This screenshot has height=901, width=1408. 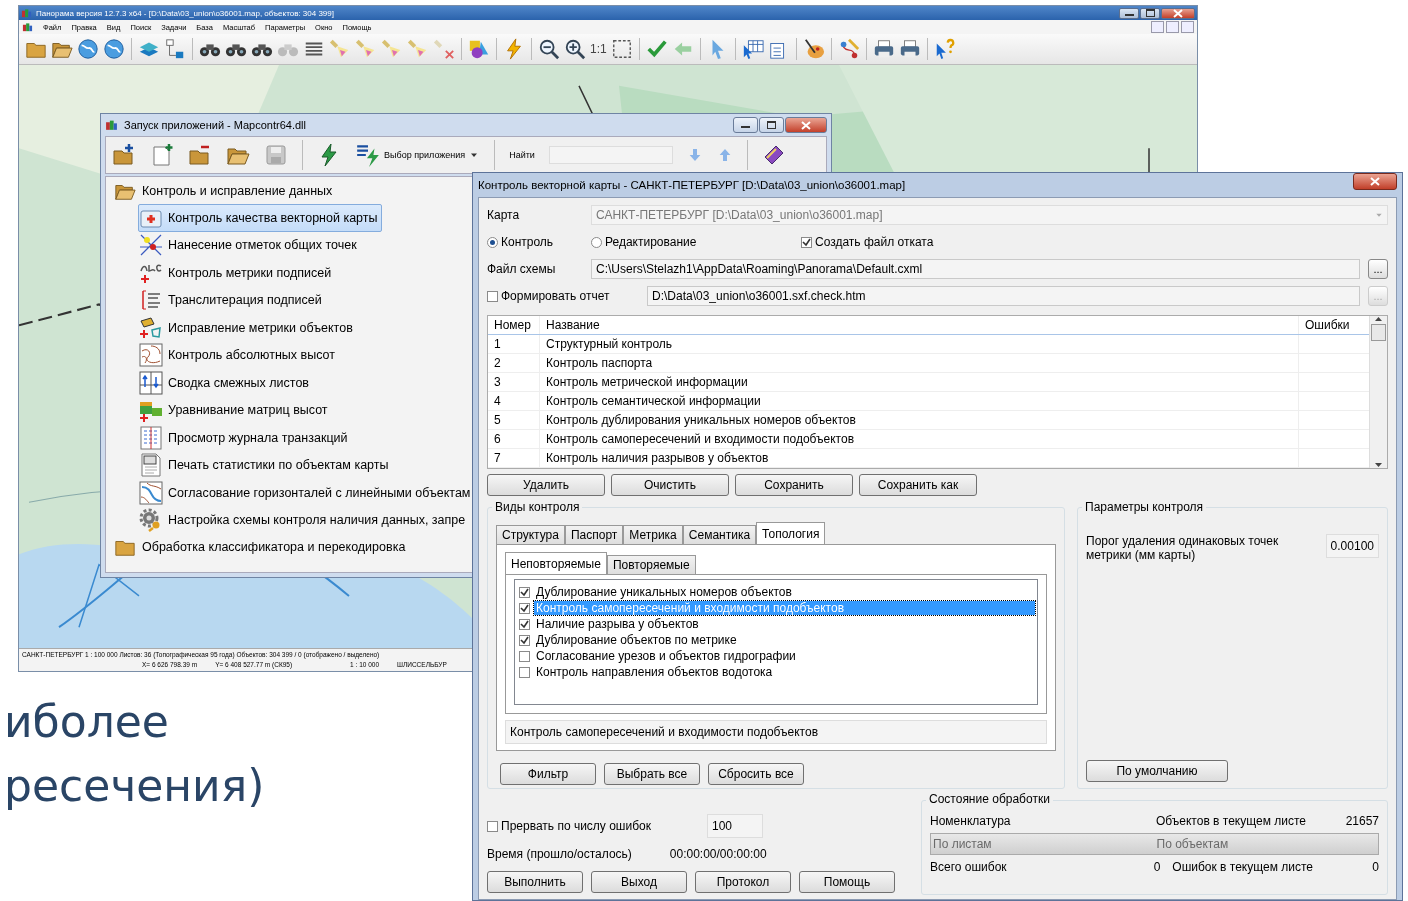 I want to click on action-button: Выбрать все, so click(x=652, y=774).